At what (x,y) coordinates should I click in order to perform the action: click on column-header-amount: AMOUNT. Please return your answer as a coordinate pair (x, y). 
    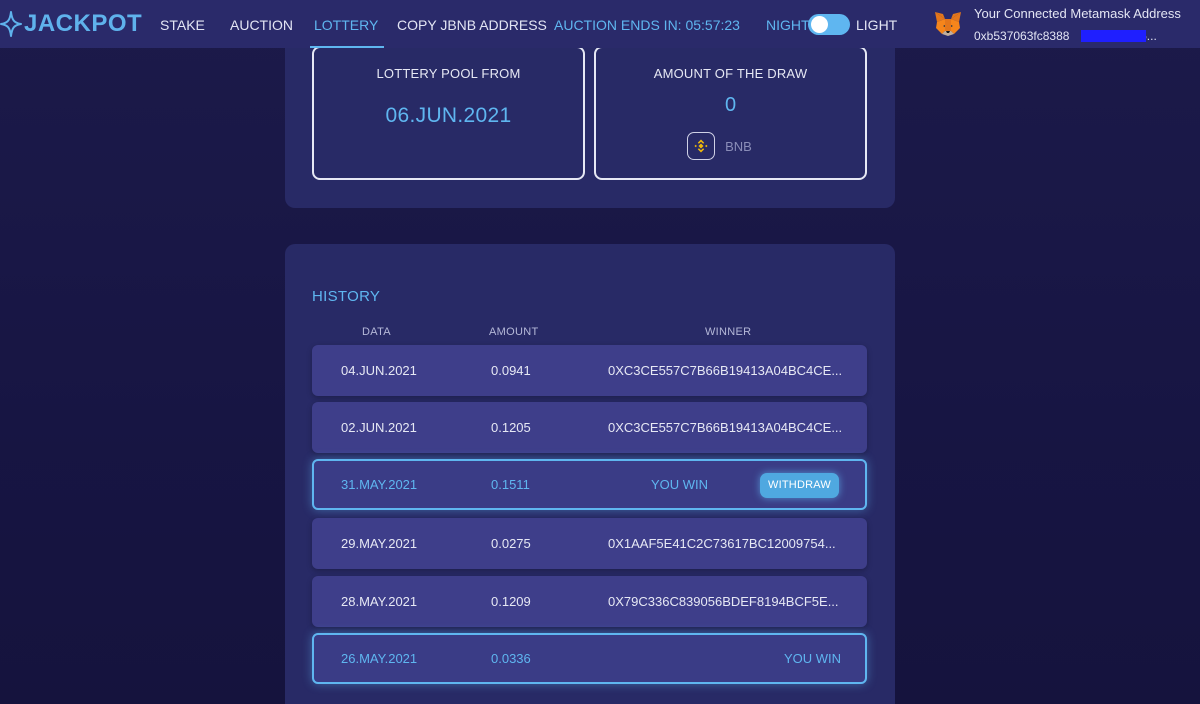
    Looking at the image, I should click on (514, 332).